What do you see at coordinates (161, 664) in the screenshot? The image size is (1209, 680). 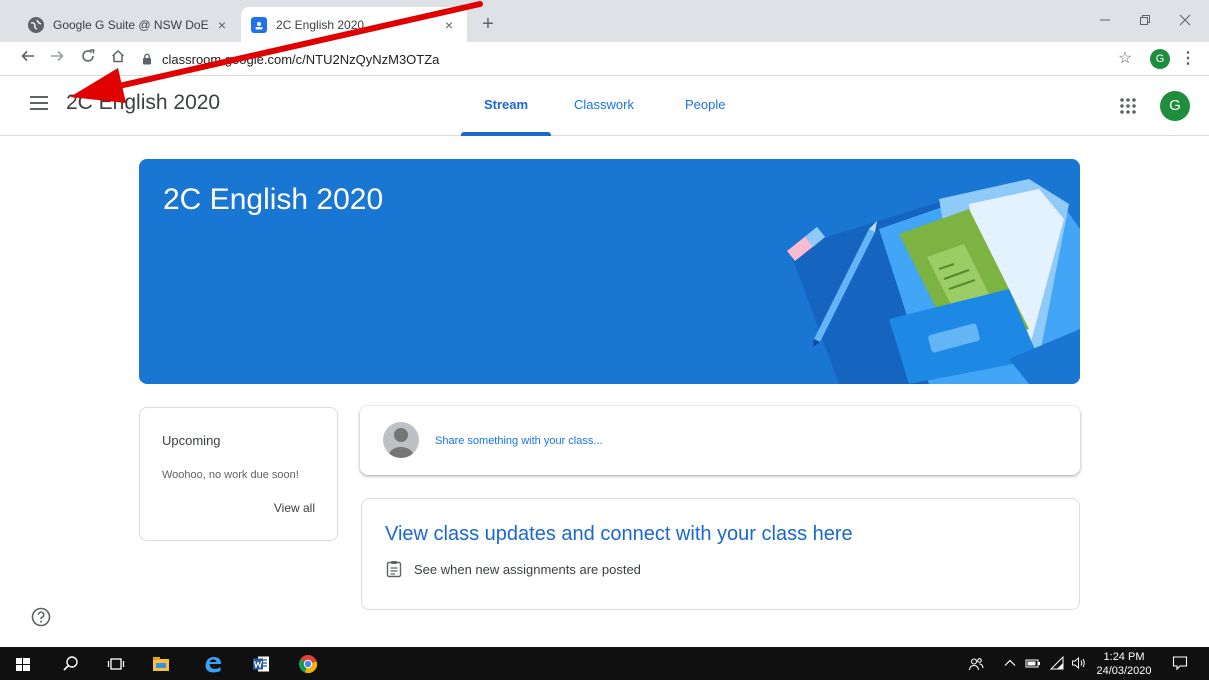 I see `file-explorer-icon` at bounding box center [161, 664].